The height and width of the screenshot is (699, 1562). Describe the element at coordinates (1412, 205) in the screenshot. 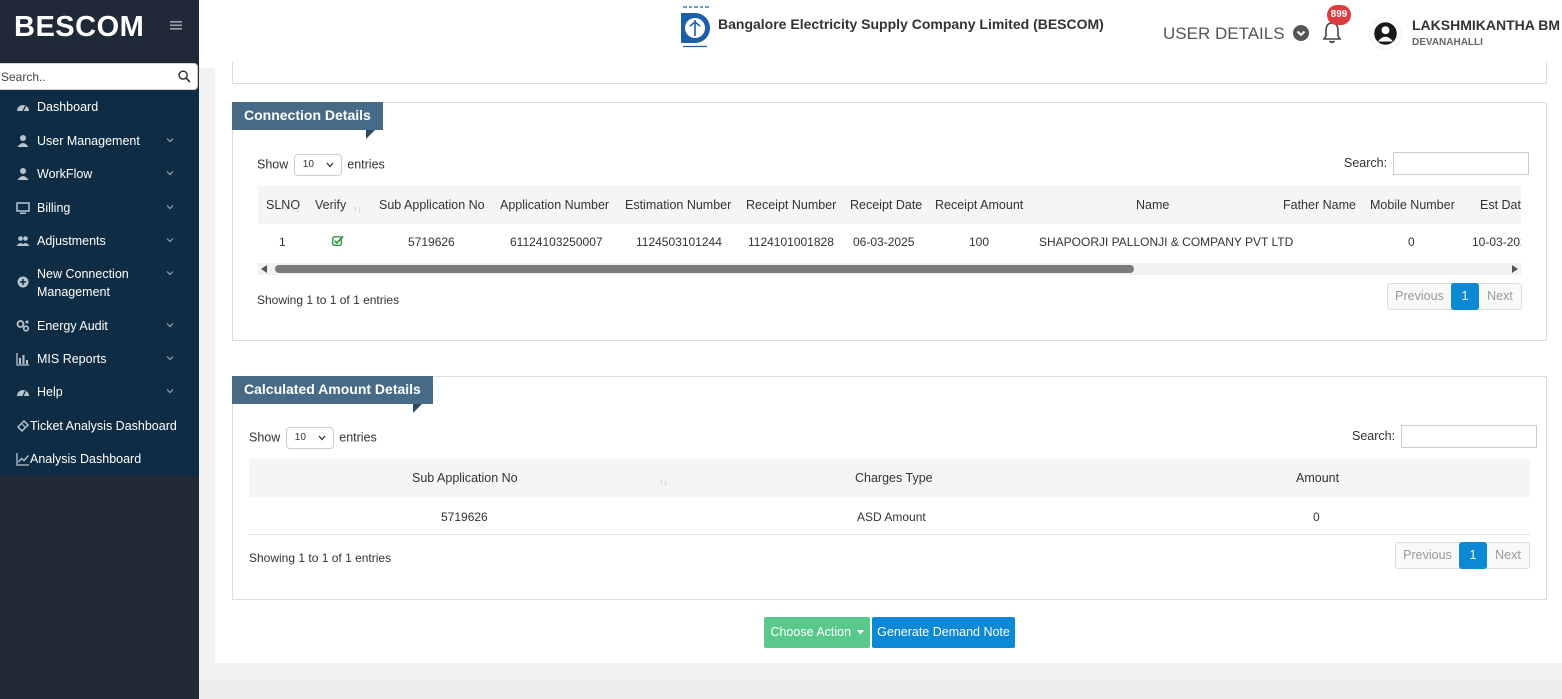

I see `column-header-mobile-number: Mobile Number` at that location.